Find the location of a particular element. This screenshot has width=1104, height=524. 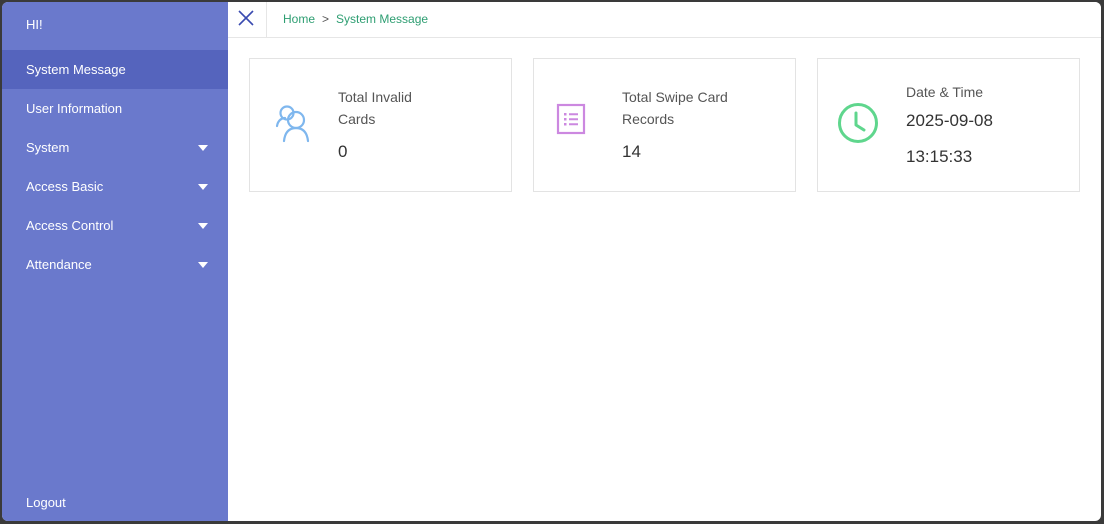

card-value: 14 is located at coordinates (631, 151).